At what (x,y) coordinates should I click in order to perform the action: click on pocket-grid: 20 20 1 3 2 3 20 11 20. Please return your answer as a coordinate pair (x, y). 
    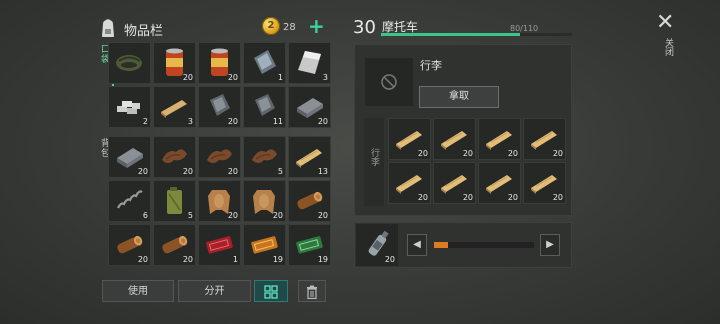
    Looking at the image, I should click on (219, 85).